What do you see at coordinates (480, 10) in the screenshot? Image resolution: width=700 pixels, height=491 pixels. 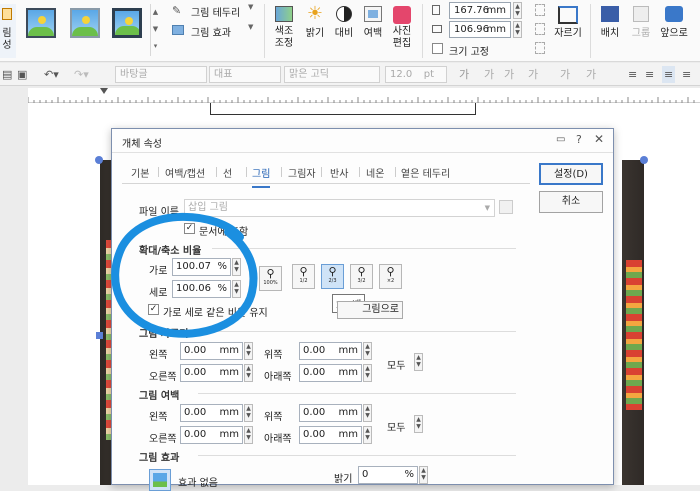 I see `width-field: 167.76 mm` at bounding box center [480, 10].